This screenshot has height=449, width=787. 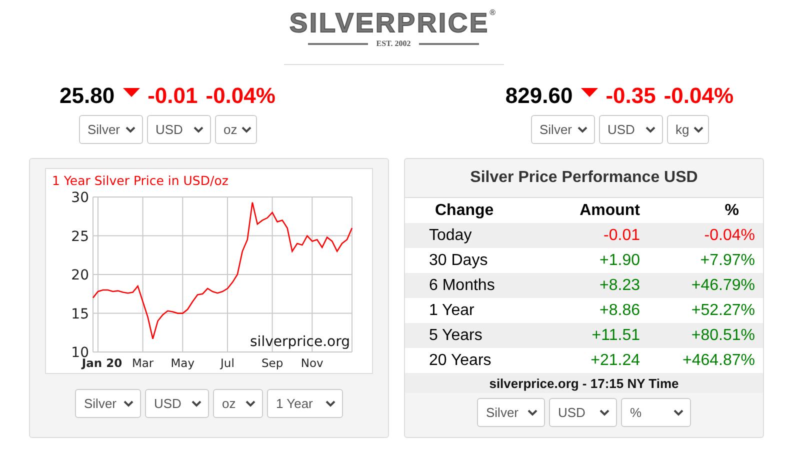 I want to click on table-cell: 5 Years, so click(x=470, y=335).